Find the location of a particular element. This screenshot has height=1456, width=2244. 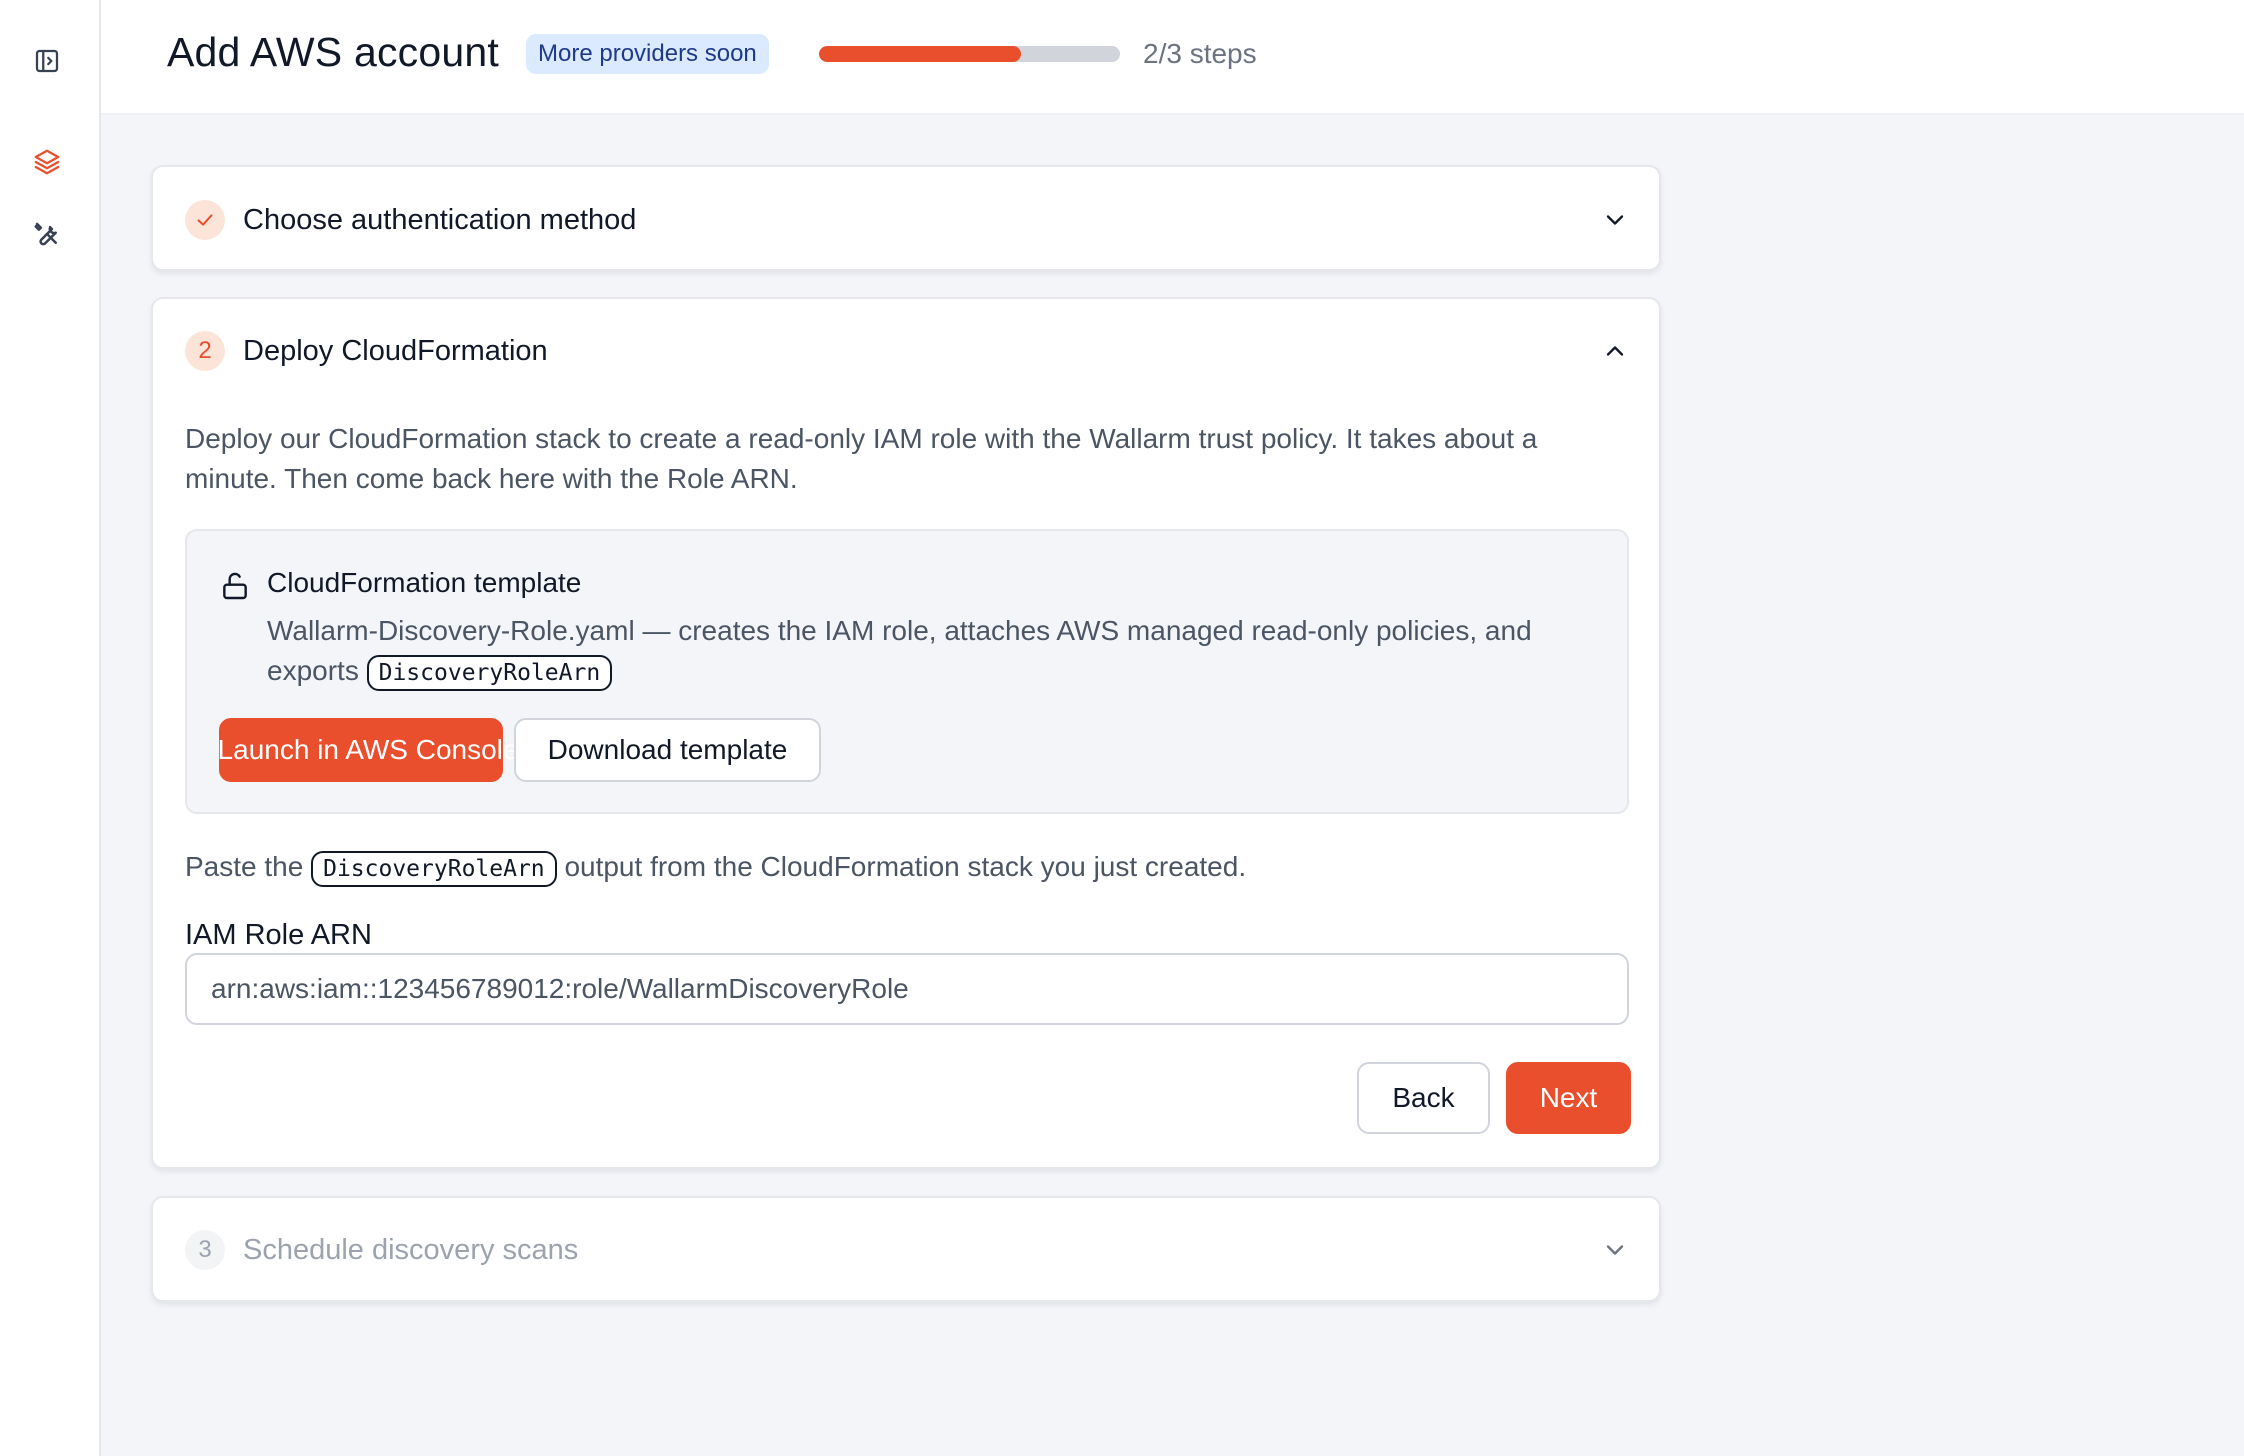

page-title: Add AWS account is located at coordinates (333, 52).